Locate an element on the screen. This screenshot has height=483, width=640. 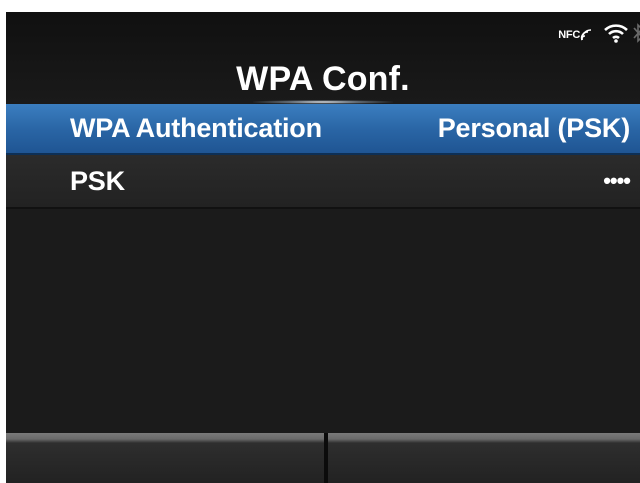
left-softkey is located at coordinates (165, 458).